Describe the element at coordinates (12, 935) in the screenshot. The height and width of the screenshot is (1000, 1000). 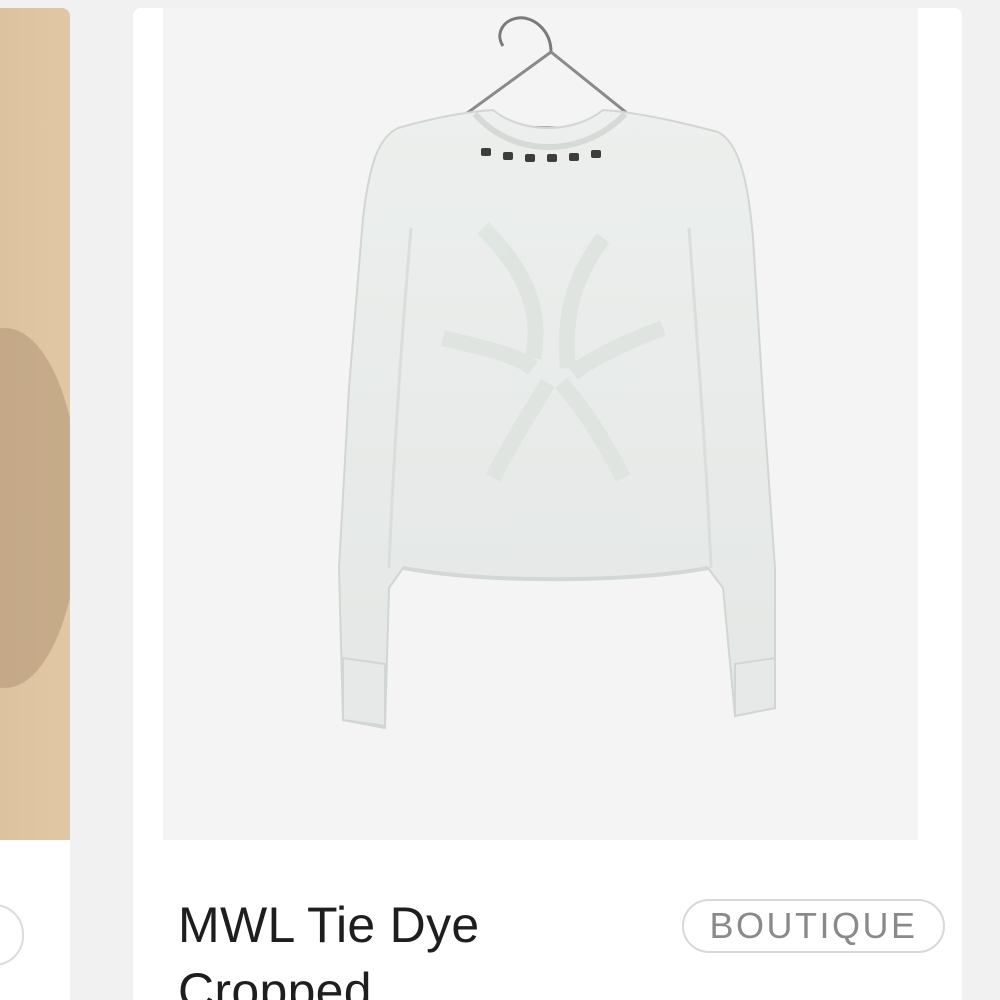
I see `previous-product-badge` at that location.